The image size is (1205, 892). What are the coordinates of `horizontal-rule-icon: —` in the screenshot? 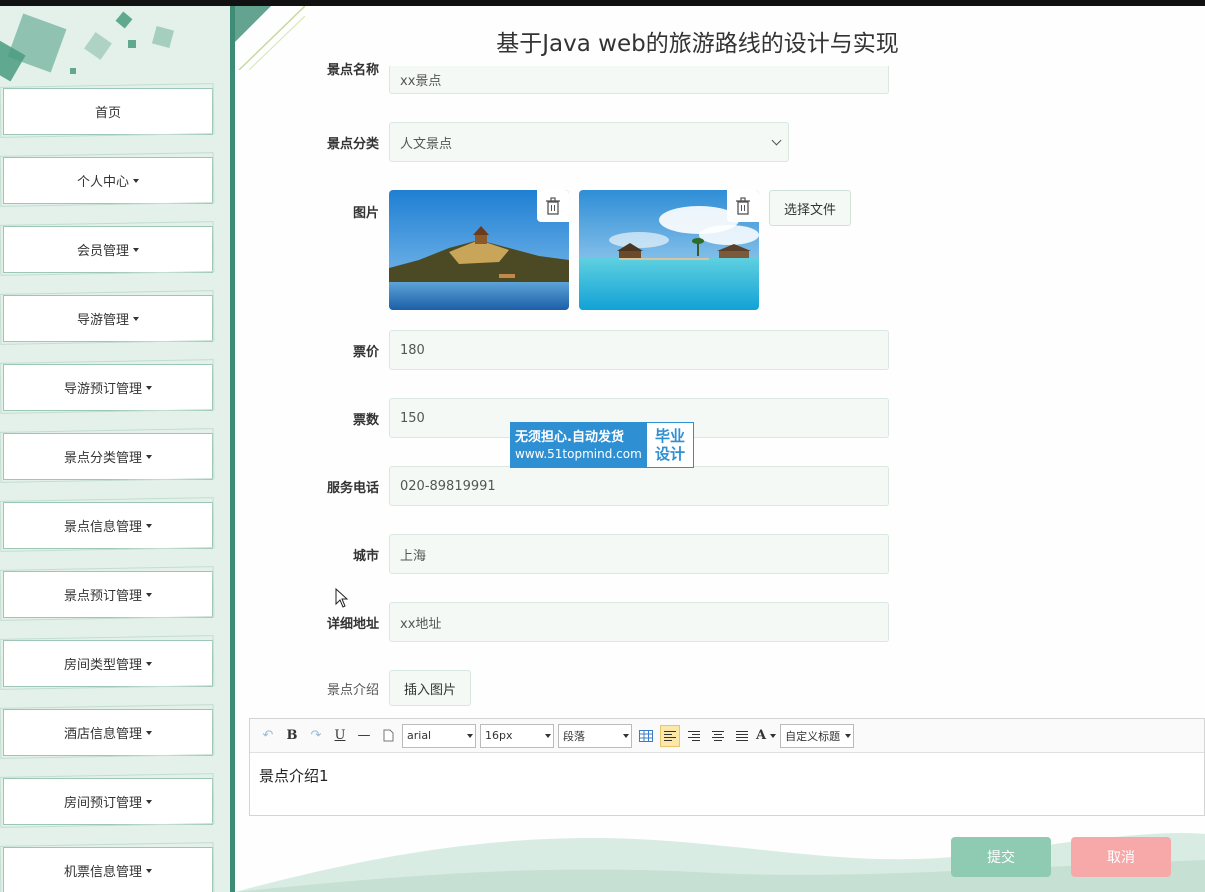 It's located at (364, 736).